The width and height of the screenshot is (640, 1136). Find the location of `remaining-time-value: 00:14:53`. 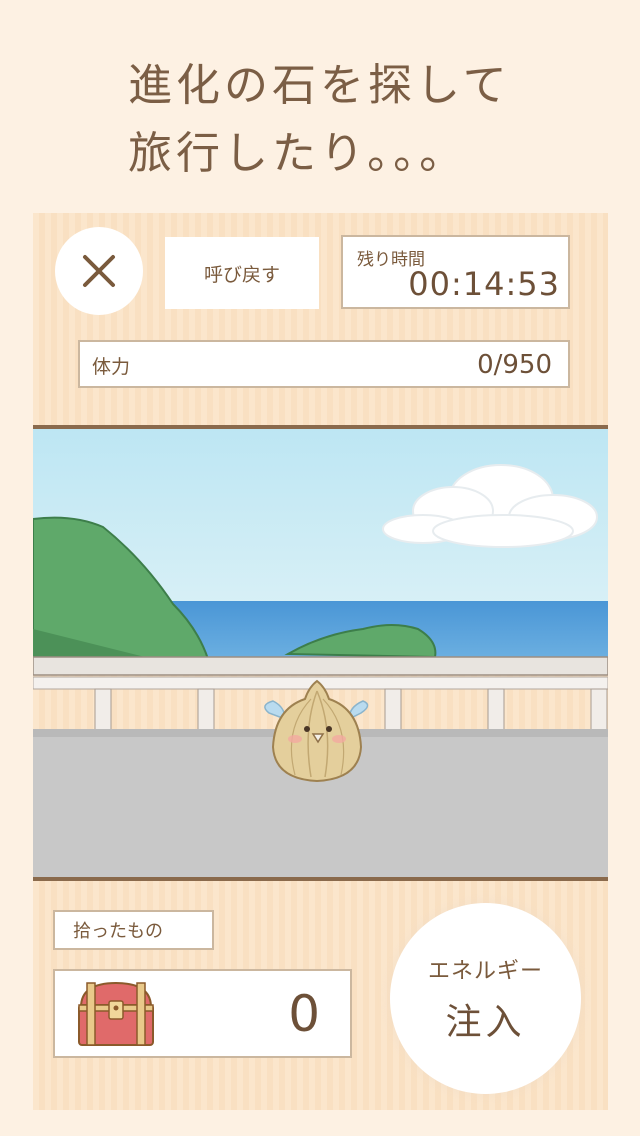

remaining-time-value: 00:14:53 is located at coordinates (484, 284).